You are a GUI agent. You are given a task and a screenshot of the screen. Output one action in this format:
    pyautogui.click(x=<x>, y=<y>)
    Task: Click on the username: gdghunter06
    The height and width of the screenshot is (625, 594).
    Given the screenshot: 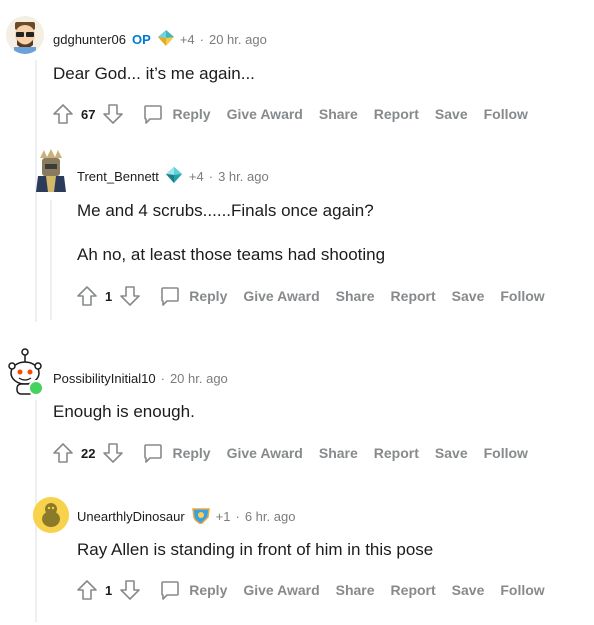 What is the action you would take?
    pyautogui.click(x=89, y=39)
    